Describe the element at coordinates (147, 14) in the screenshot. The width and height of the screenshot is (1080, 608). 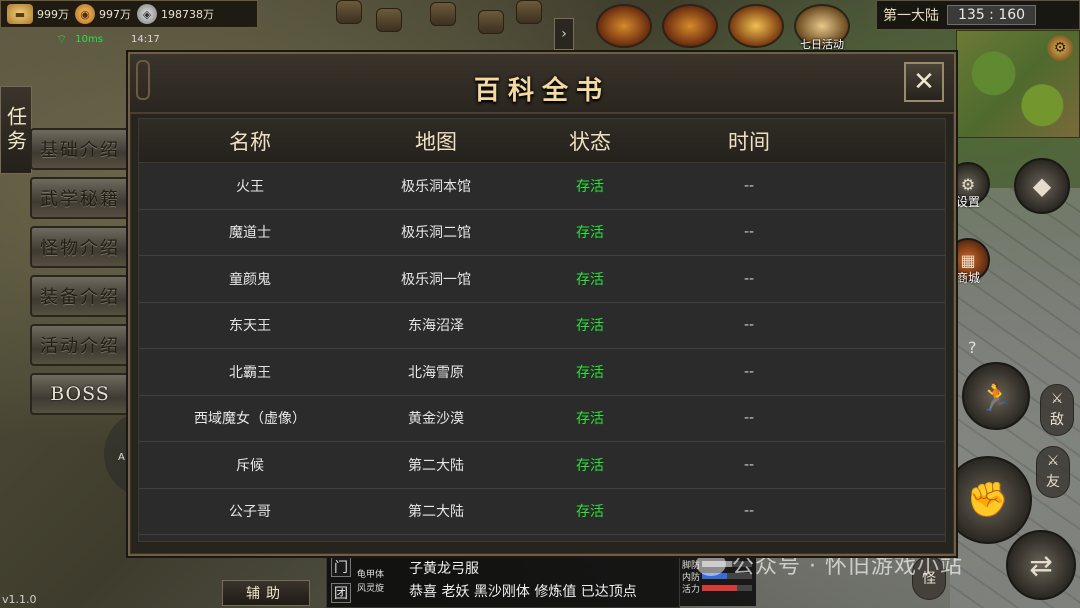
I see `silver-coin-icon: ◈` at that location.